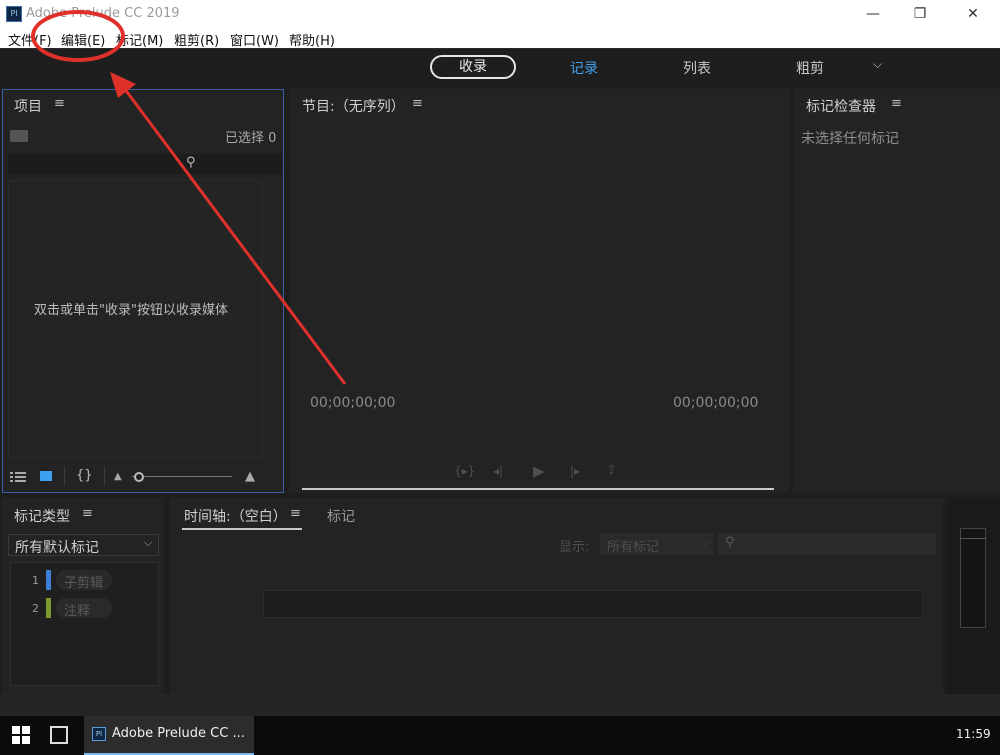 The height and width of the screenshot is (755, 1000). I want to click on annotation-arrow-head, so click(123, 85).